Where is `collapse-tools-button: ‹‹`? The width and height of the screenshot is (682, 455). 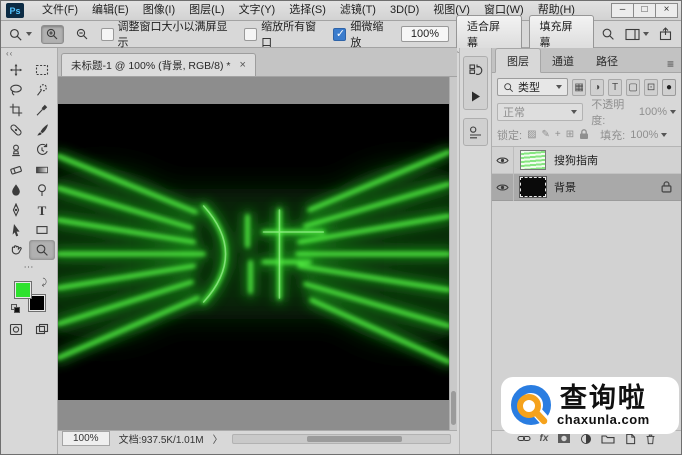
collapse-tools-button: ‹‹ is located at coordinates (29, 54).